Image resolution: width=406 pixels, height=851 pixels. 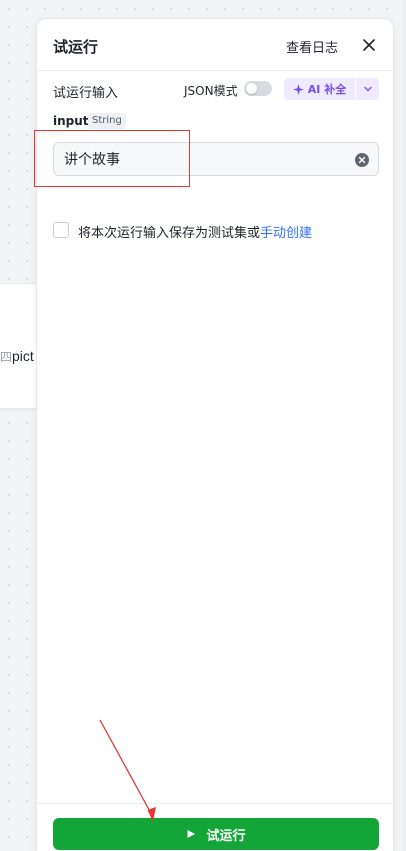 I want to click on save-as-testset-label: 将本次运行输入保存为测试集或手动创建, so click(x=195, y=231).